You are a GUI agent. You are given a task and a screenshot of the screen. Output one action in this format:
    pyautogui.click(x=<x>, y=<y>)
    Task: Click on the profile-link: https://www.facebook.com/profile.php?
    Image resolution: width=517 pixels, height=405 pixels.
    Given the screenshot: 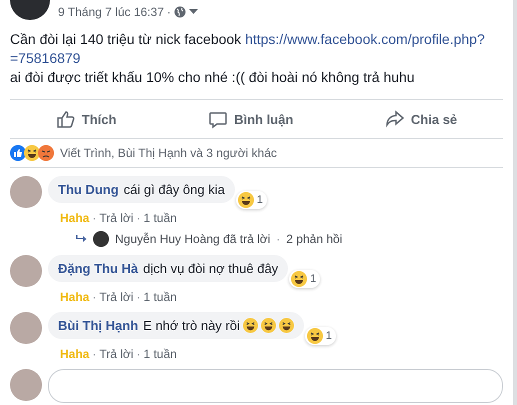 What is the action you would take?
    pyautogui.click(x=365, y=39)
    